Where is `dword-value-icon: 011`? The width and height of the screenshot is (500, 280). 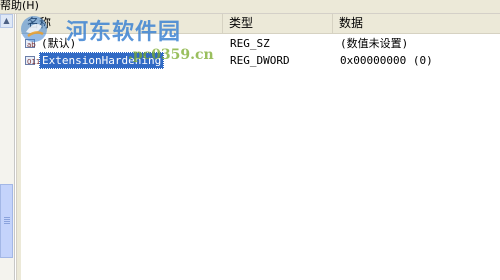 dword-value-icon: 011 is located at coordinates (32, 61).